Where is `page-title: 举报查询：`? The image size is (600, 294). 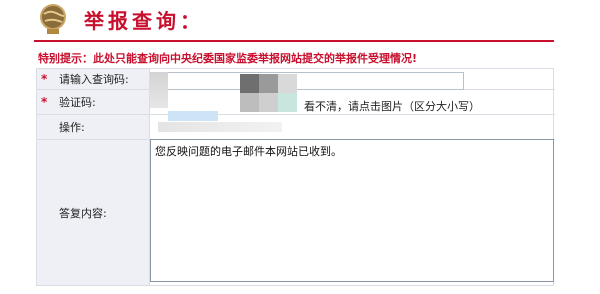
page-title: 举报查询： is located at coordinates (144, 21).